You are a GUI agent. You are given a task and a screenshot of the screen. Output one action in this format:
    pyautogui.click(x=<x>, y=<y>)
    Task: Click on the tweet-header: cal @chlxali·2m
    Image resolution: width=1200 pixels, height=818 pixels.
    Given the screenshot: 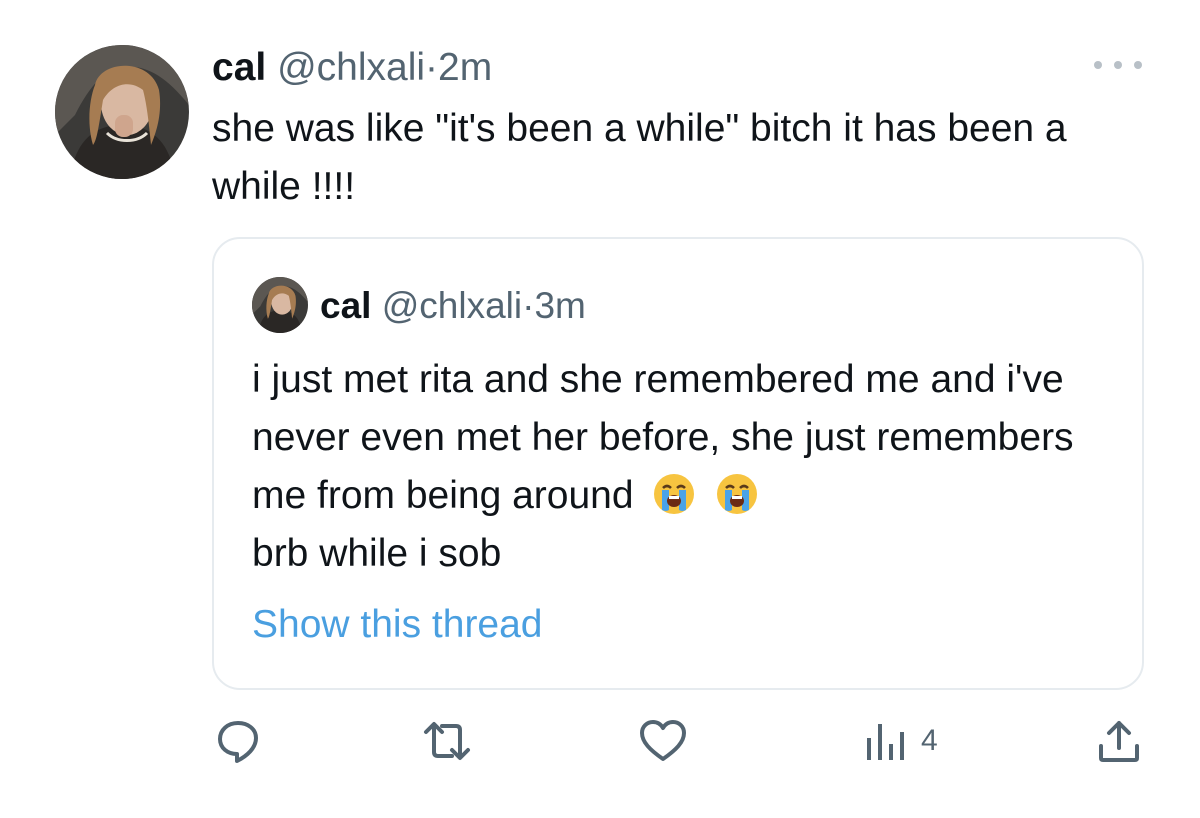 What is the action you would take?
    pyautogui.click(x=352, y=68)
    